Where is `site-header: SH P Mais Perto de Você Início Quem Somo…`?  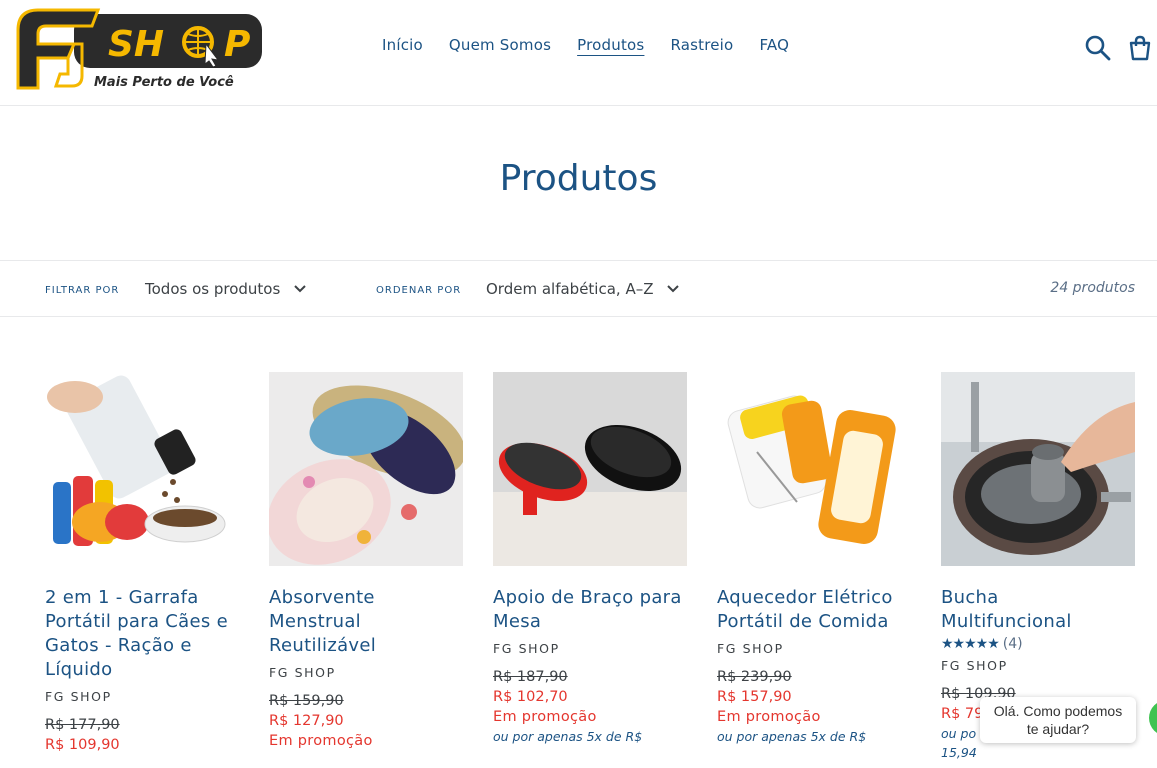
site-header: SH P Mais Perto de Você Início Quem Somo… is located at coordinates (578, 53).